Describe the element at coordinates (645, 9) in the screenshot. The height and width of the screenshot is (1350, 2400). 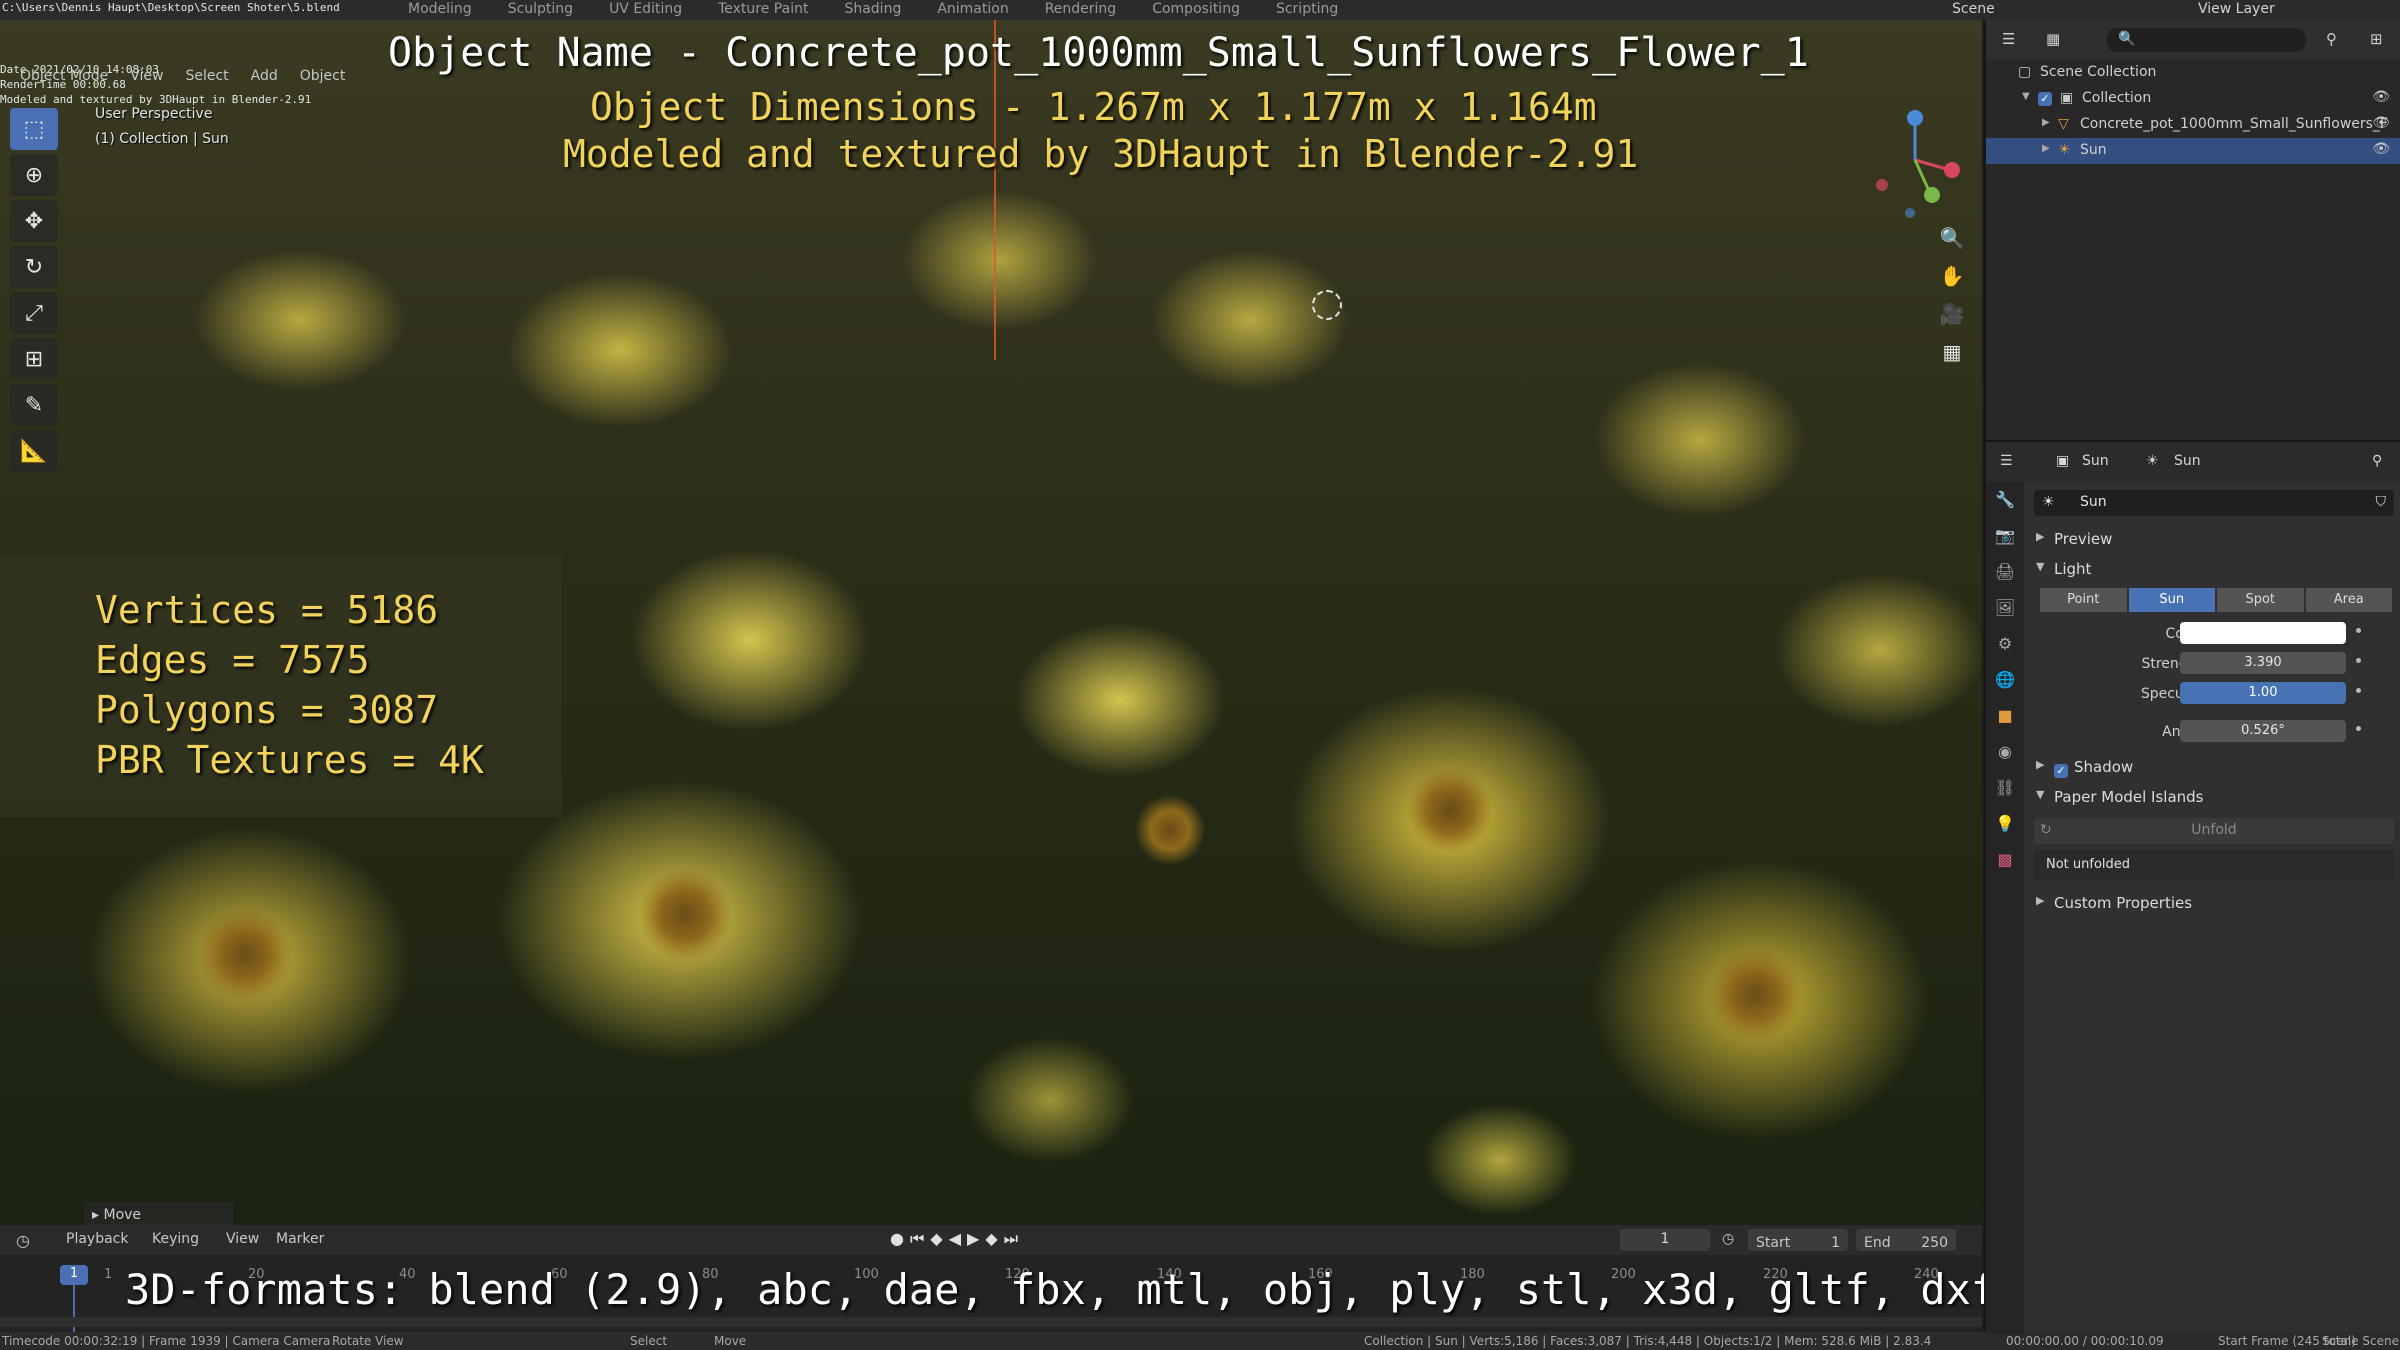
I see `workspace-tab: UV Editing` at that location.